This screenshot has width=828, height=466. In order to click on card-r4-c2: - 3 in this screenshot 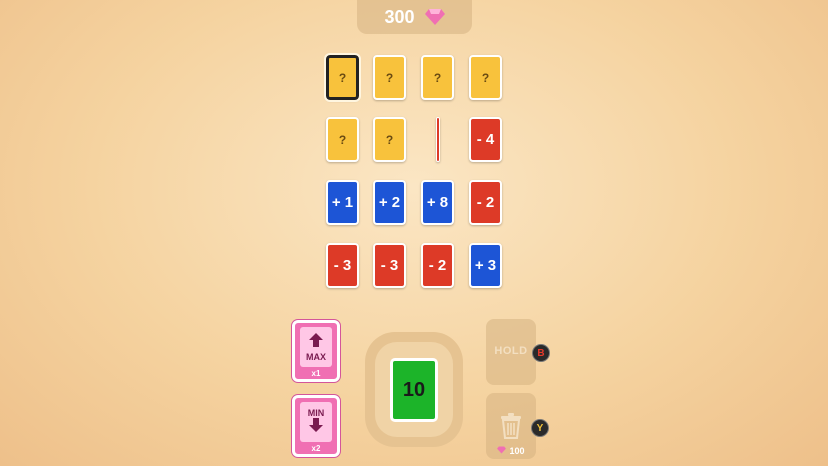, I will do `click(389, 265)`.